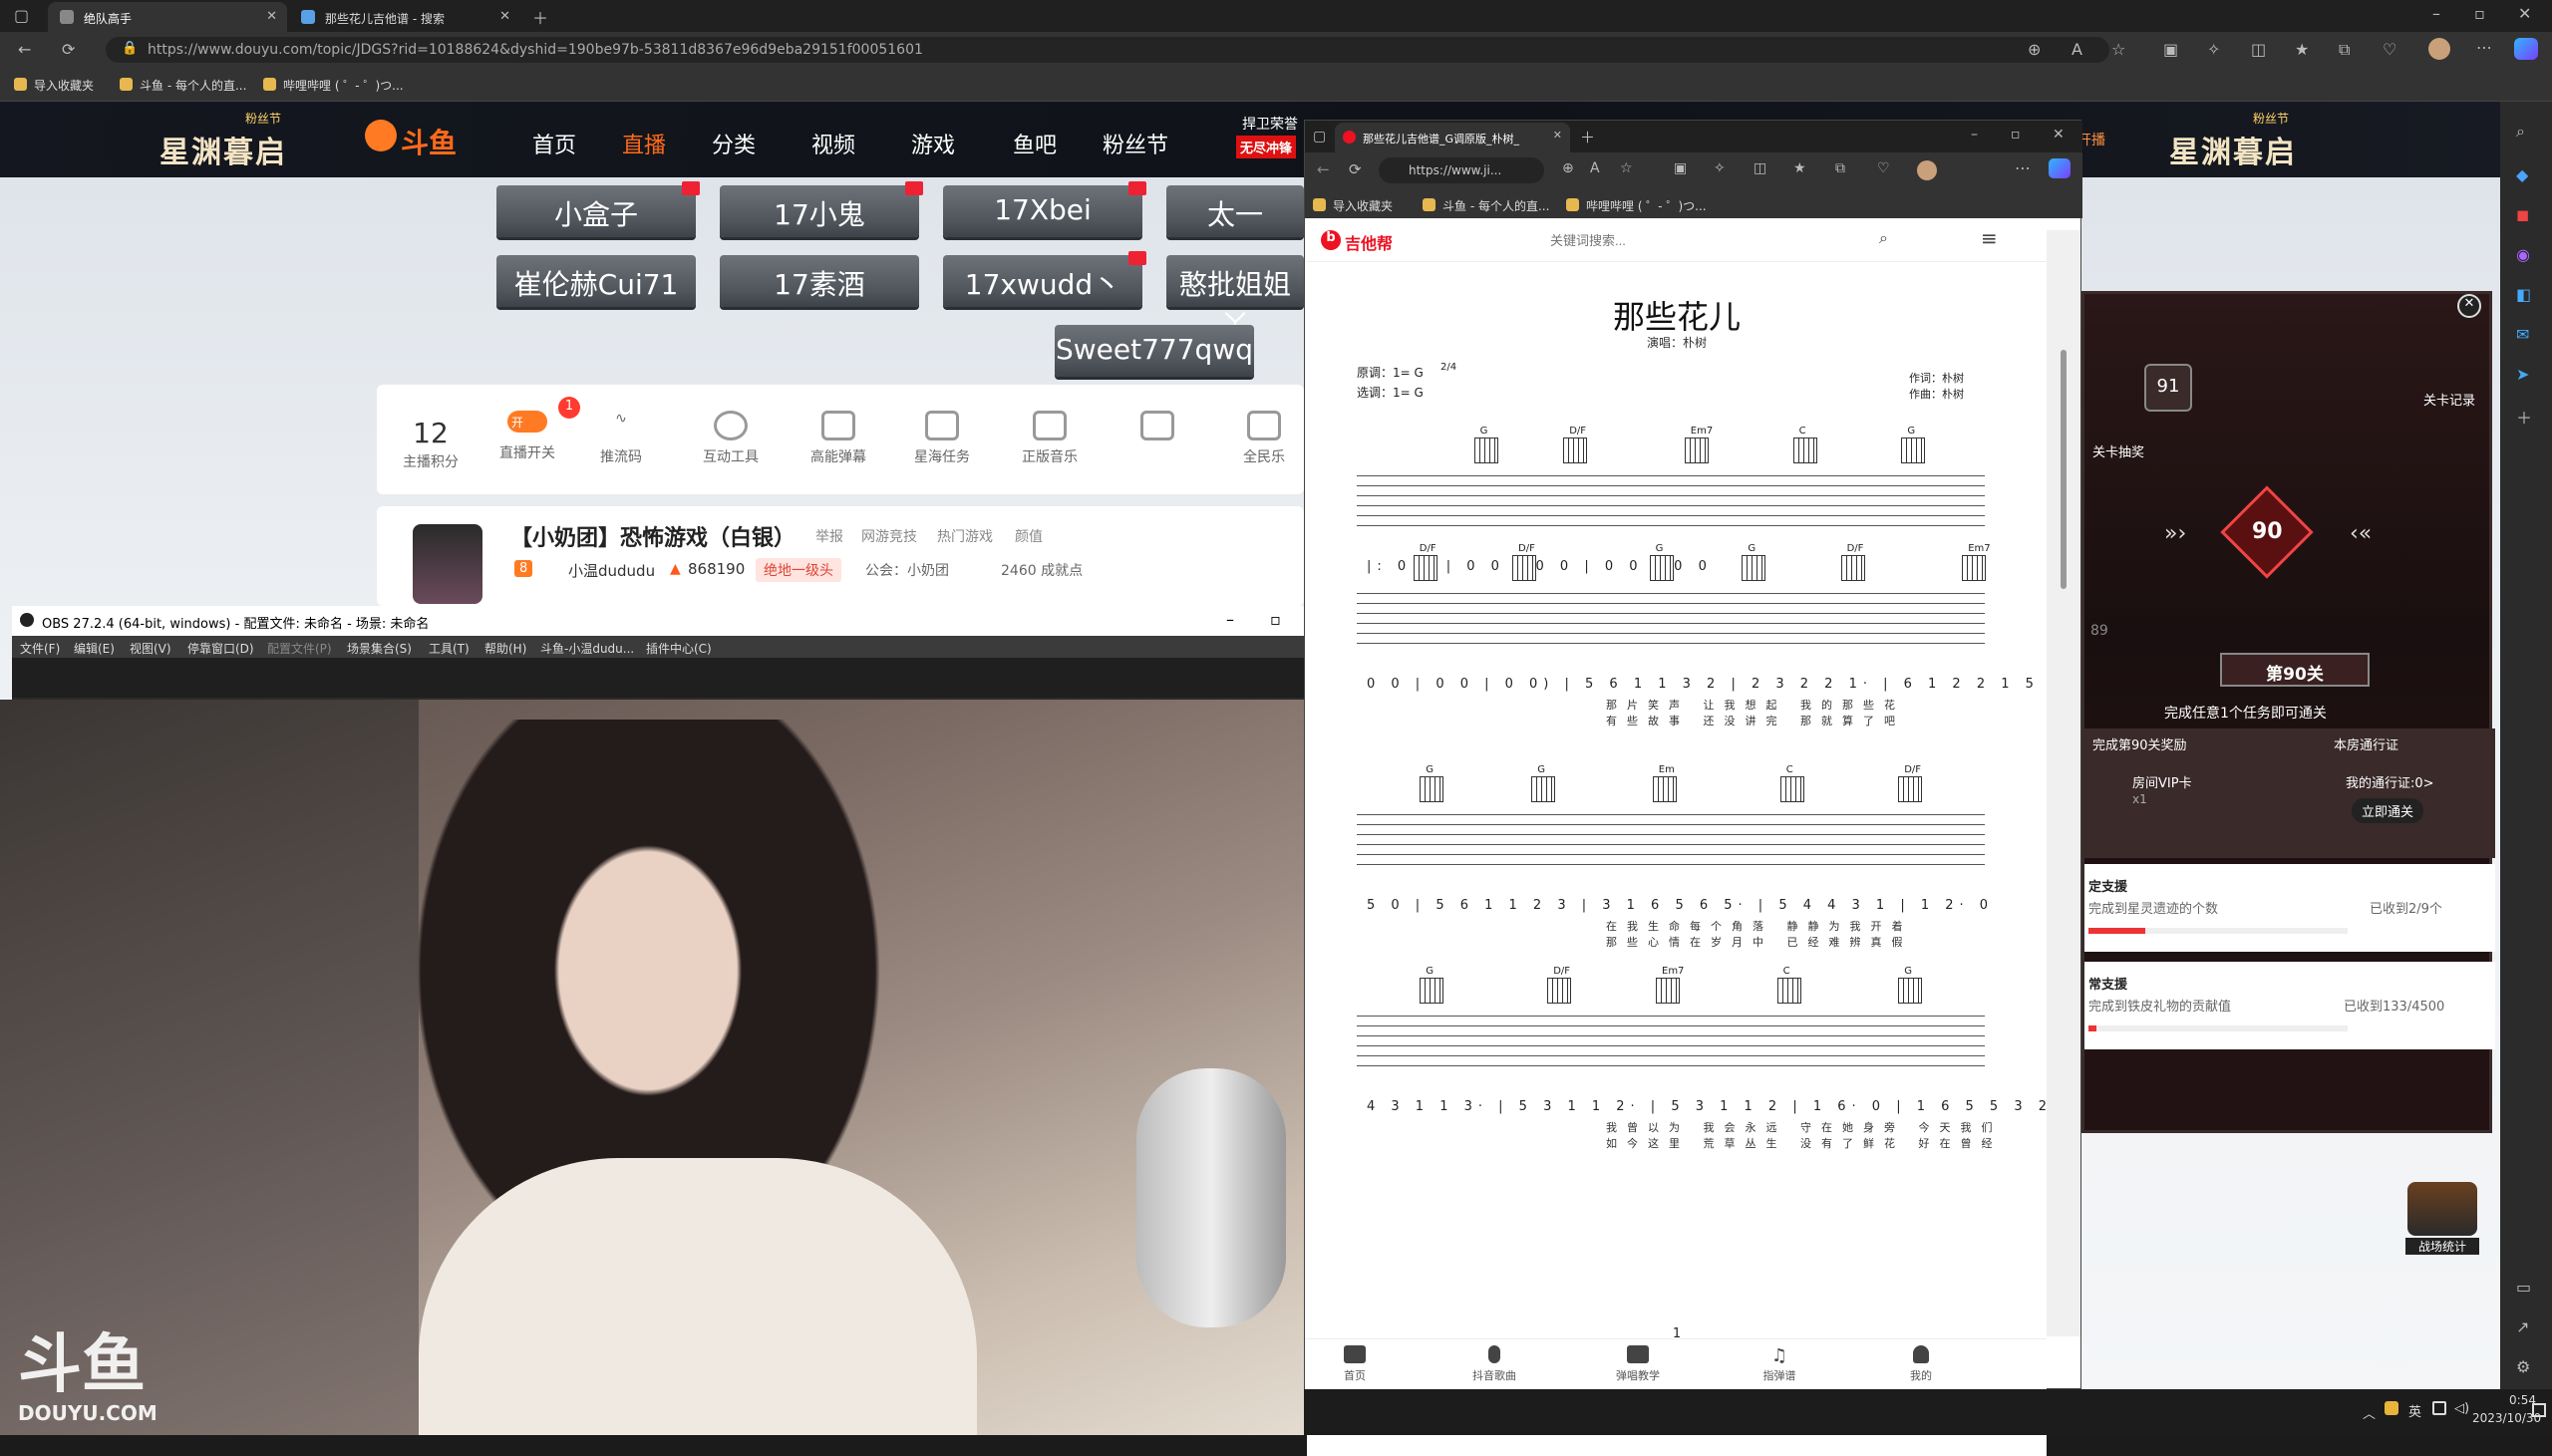 The image size is (2552, 1456). Describe the element at coordinates (1235, 211) in the screenshot. I see `gift-button: 太一` at that location.